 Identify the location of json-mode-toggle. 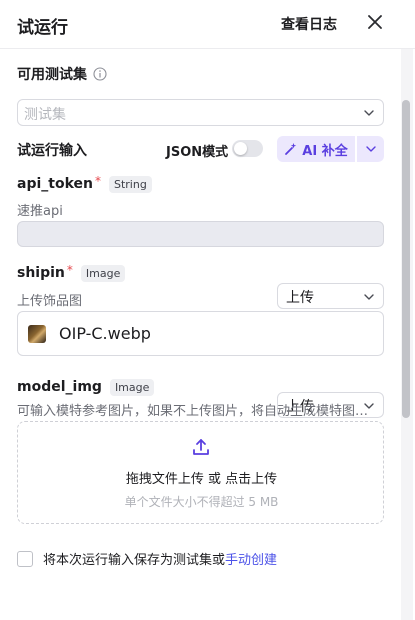
(247, 148).